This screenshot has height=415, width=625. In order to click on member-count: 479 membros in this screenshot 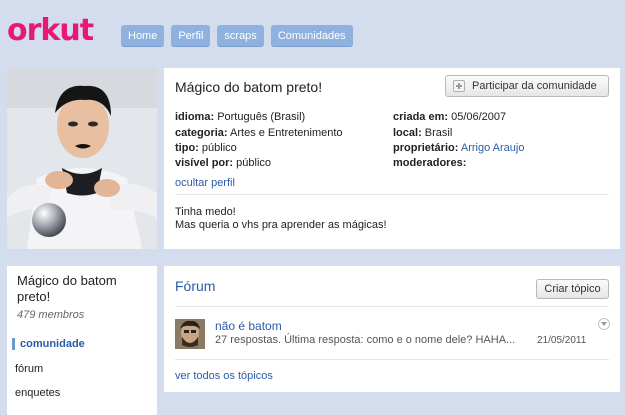, I will do `click(51, 315)`.